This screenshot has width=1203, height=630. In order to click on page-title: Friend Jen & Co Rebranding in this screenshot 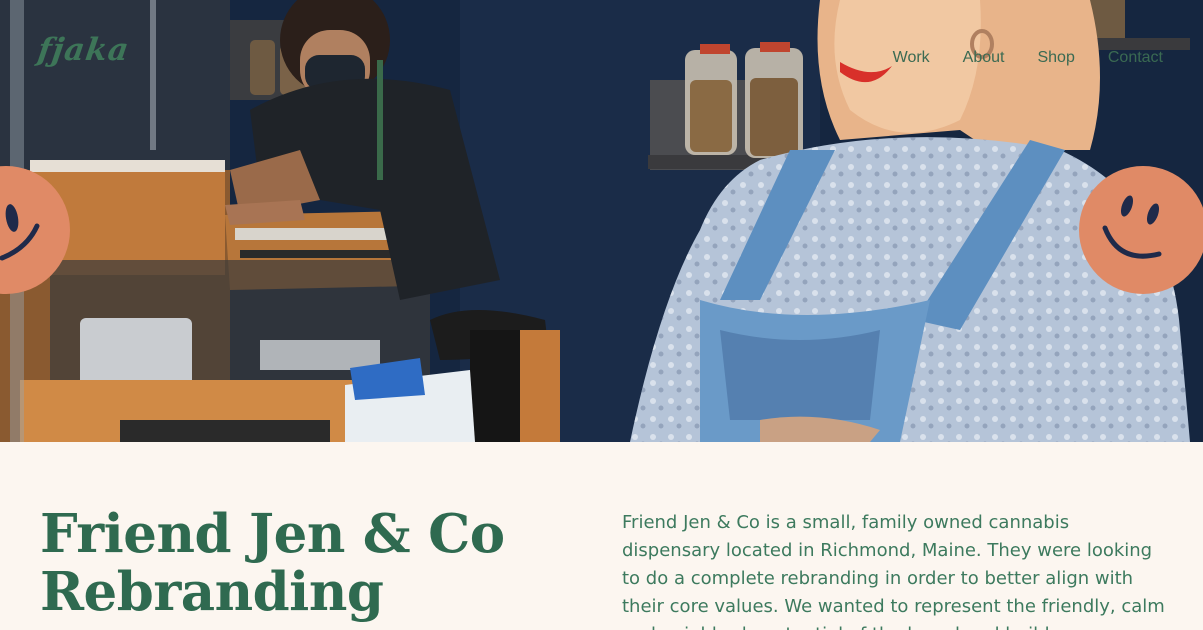, I will do `click(300, 563)`.